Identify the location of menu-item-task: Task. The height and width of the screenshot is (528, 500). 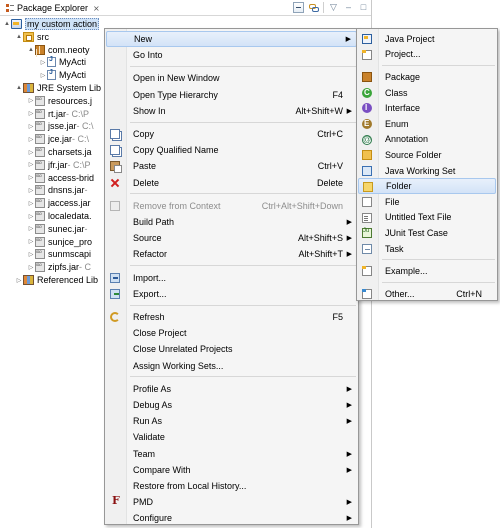
(427, 249).